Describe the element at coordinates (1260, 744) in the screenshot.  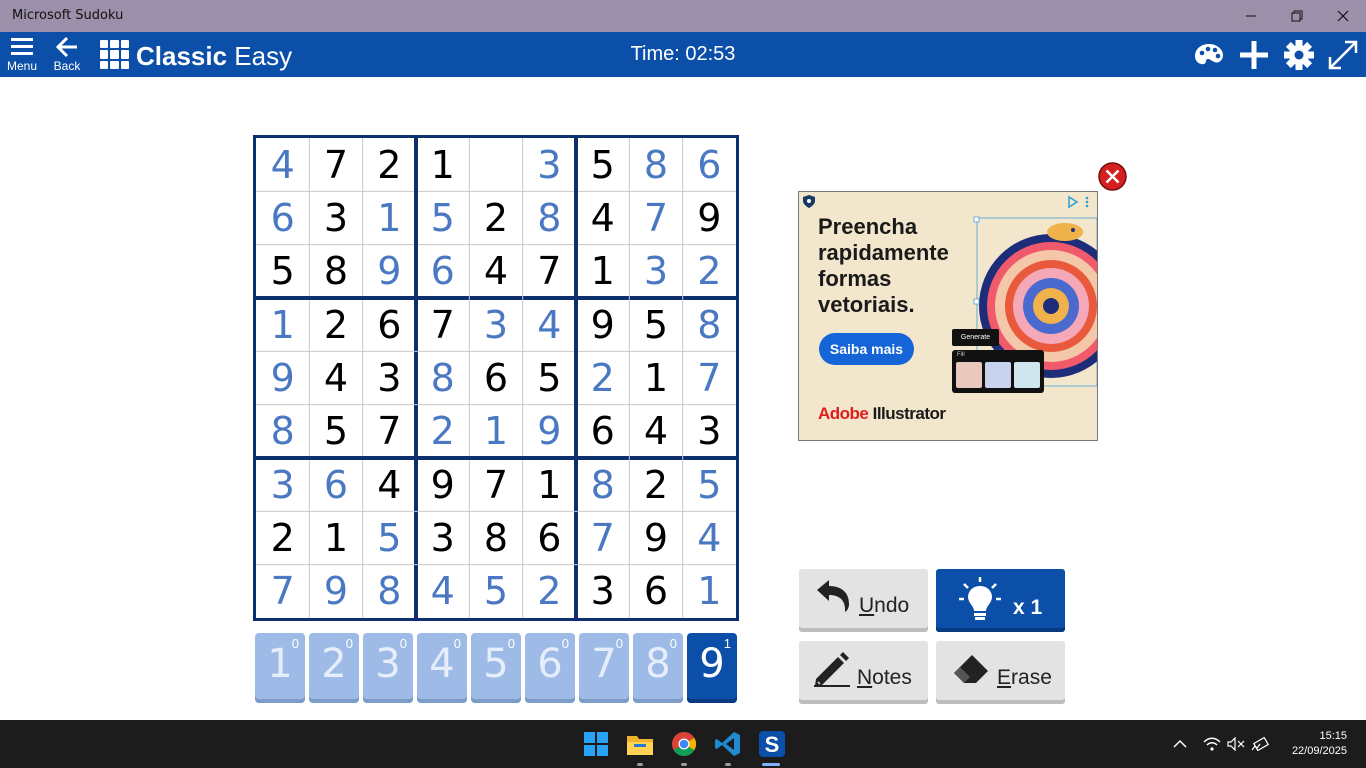
I see `battery-charging-icon` at that location.